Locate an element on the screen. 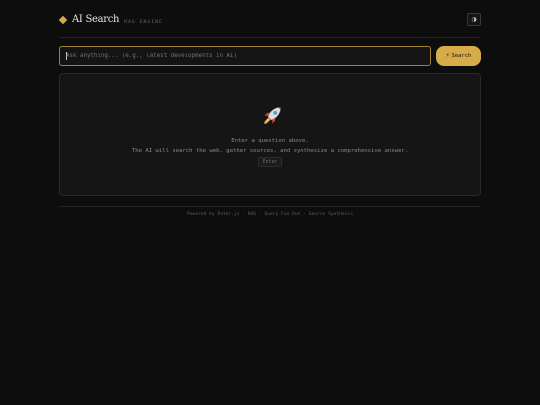 This screenshot has width=540, height=405. empty-state-title: Enter a question above. is located at coordinates (270, 141).